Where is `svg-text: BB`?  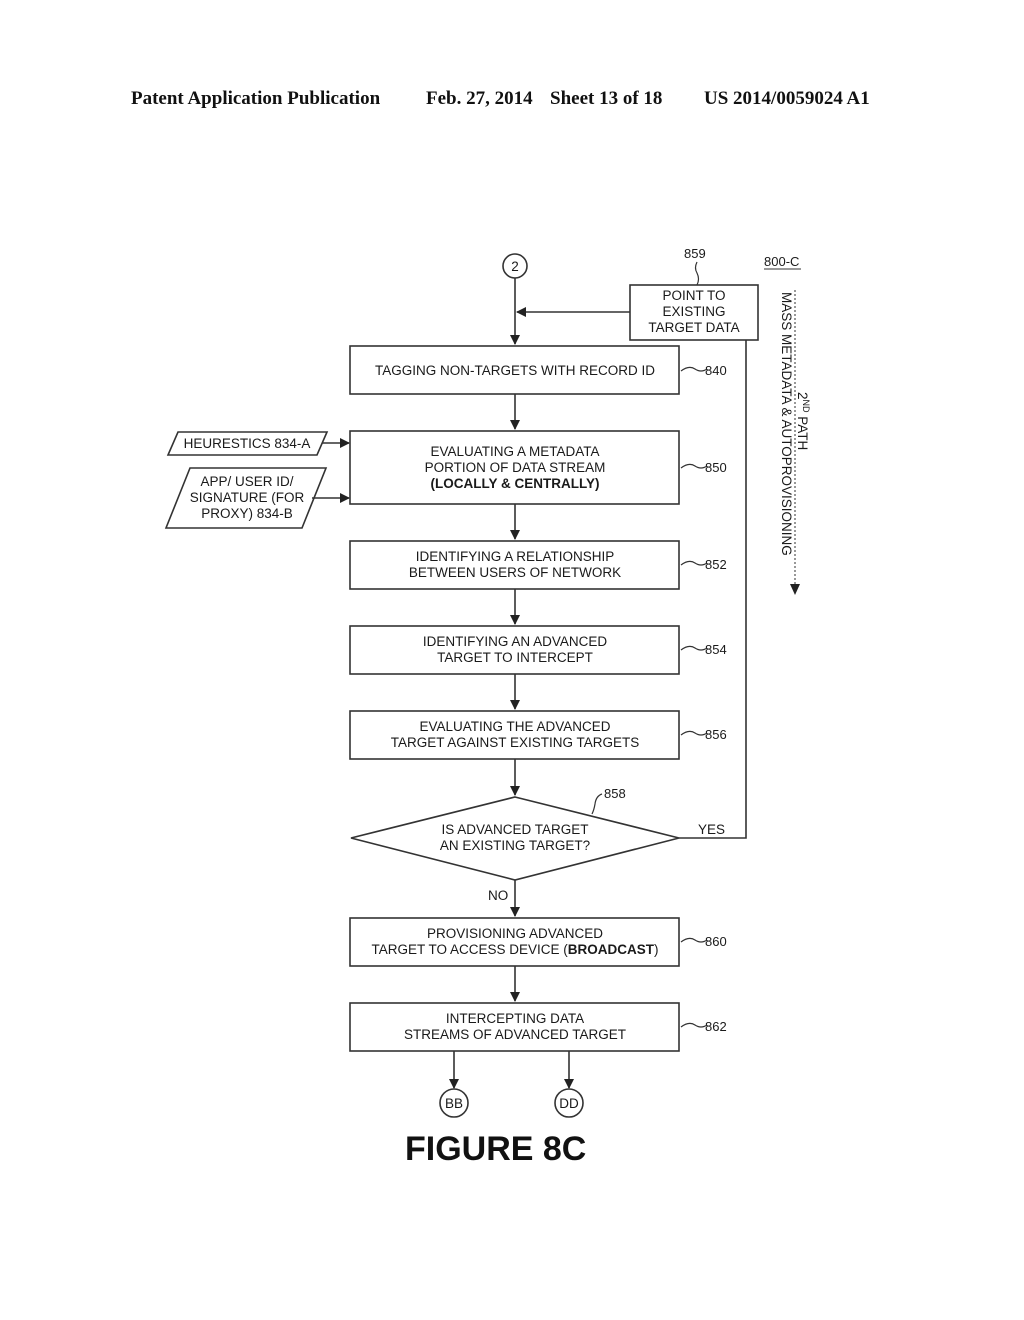
svg-text: BB is located at coordinates (454, 1103).